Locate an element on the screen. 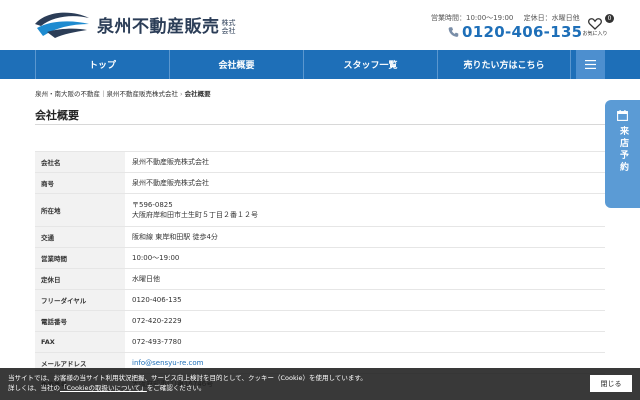 This screenshot has height=400, width=640. cookie-line-2-suffix: をご確認ください。 is located at coordinates (176, 388).